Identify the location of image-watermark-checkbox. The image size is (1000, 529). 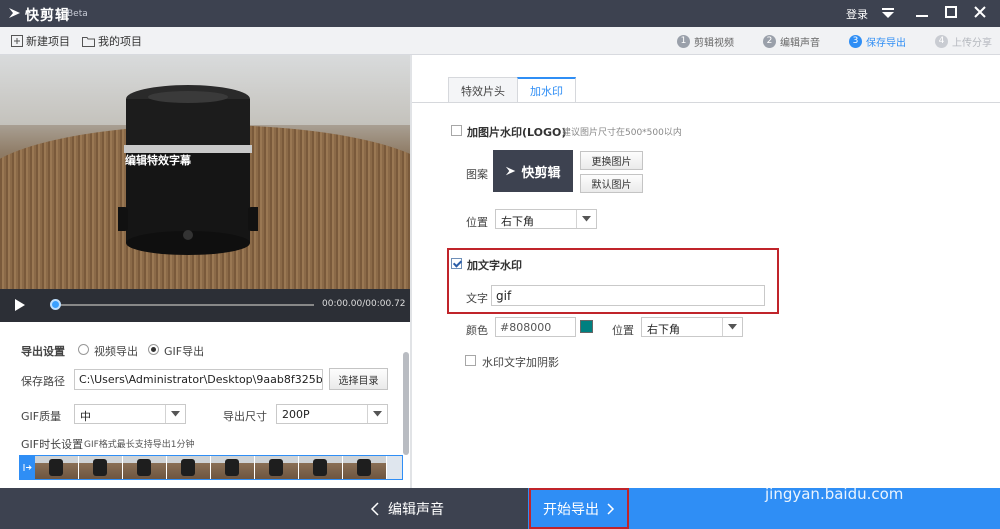
(456, 130).